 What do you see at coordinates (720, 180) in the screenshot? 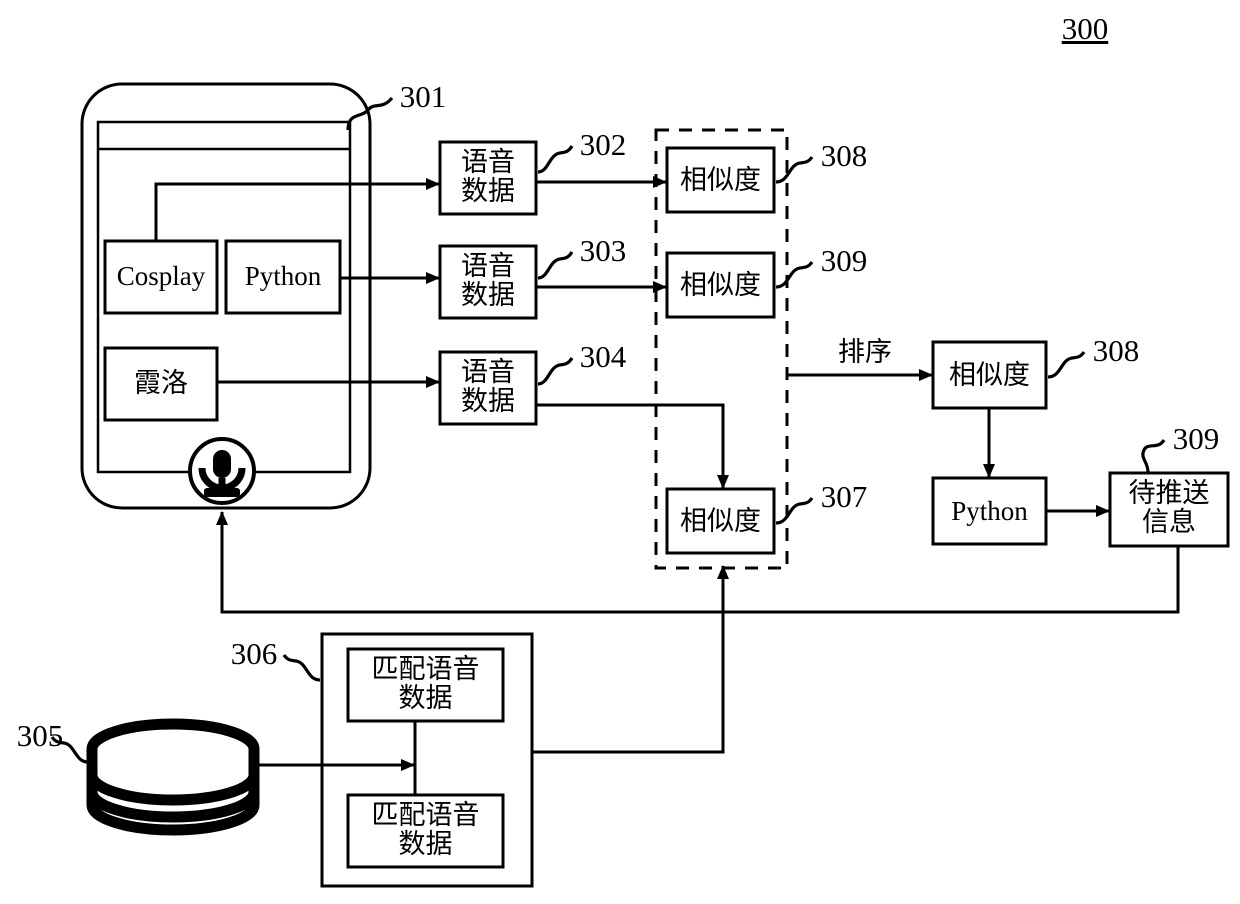
I see `similarity-box-308-a` at bounding box center [720, 180].